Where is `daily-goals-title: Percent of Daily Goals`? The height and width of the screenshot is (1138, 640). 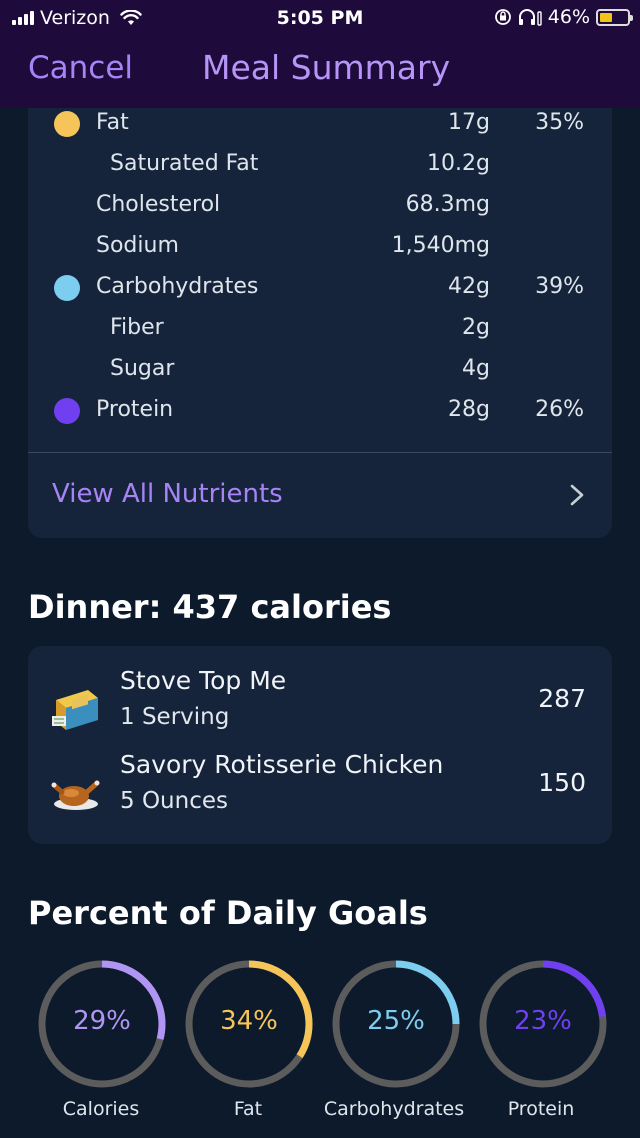
daily-goals-title: Percent of Daily Goals is located at coordinates (228, 913).